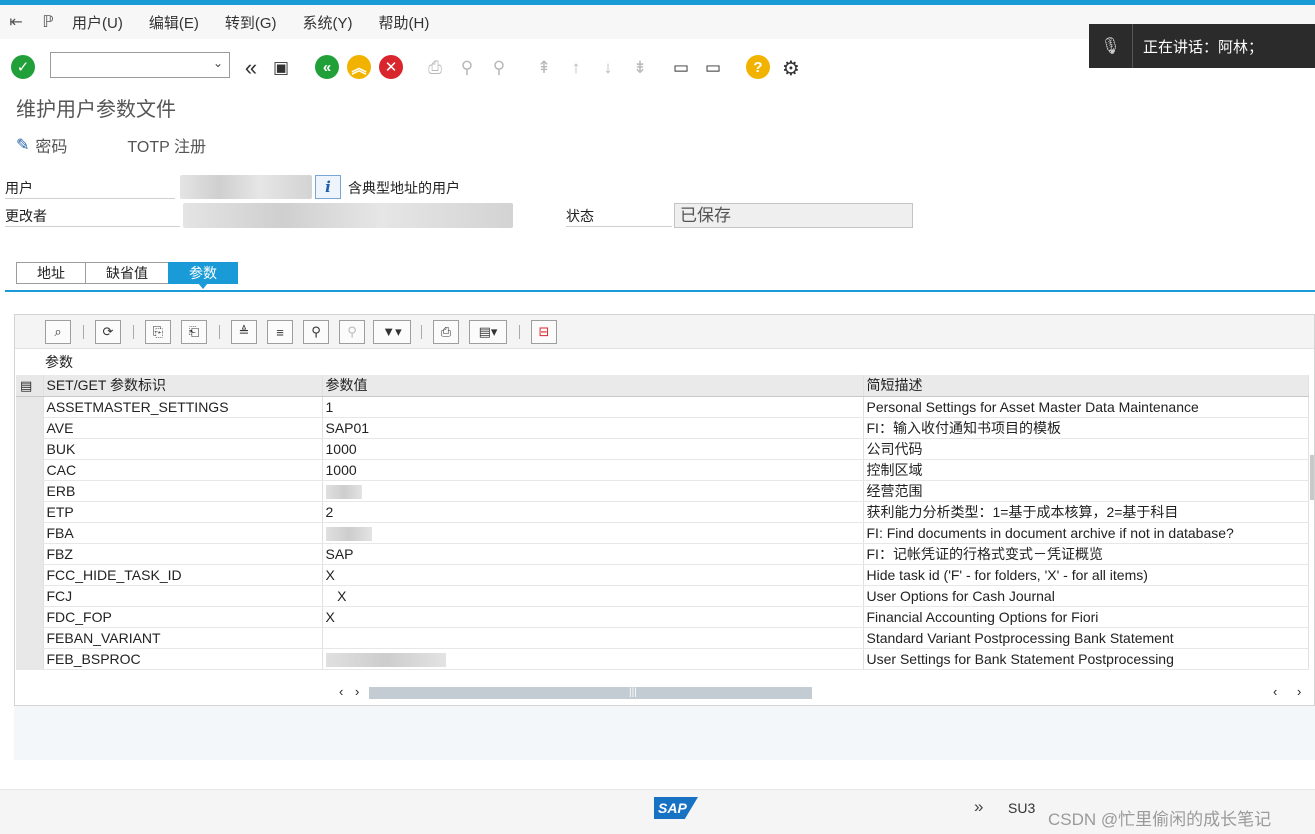  Describe the element at coordinates (640, 68) in the screenshot. I see `last-page-icon: ⇟` at that location.